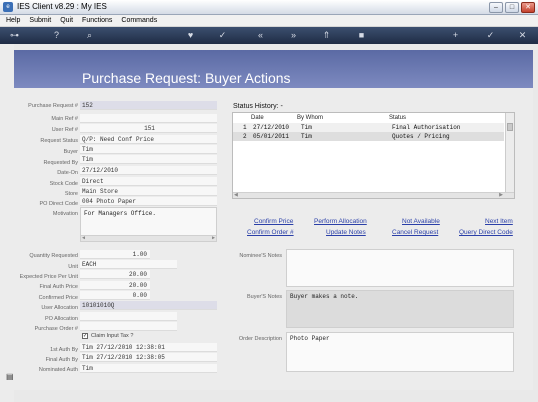 This screenshot has height=402, width=538. What do you see at coordinates (522, 35) in the screenshot?
I see `close-icon: ✕` at bounding box center [522, 35].